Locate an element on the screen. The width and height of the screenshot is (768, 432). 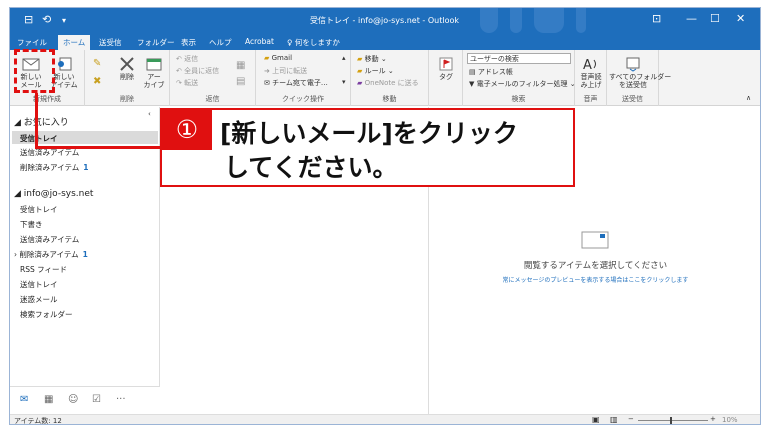
folder-label: 送信トレイ is located at coordinates (39, 284).